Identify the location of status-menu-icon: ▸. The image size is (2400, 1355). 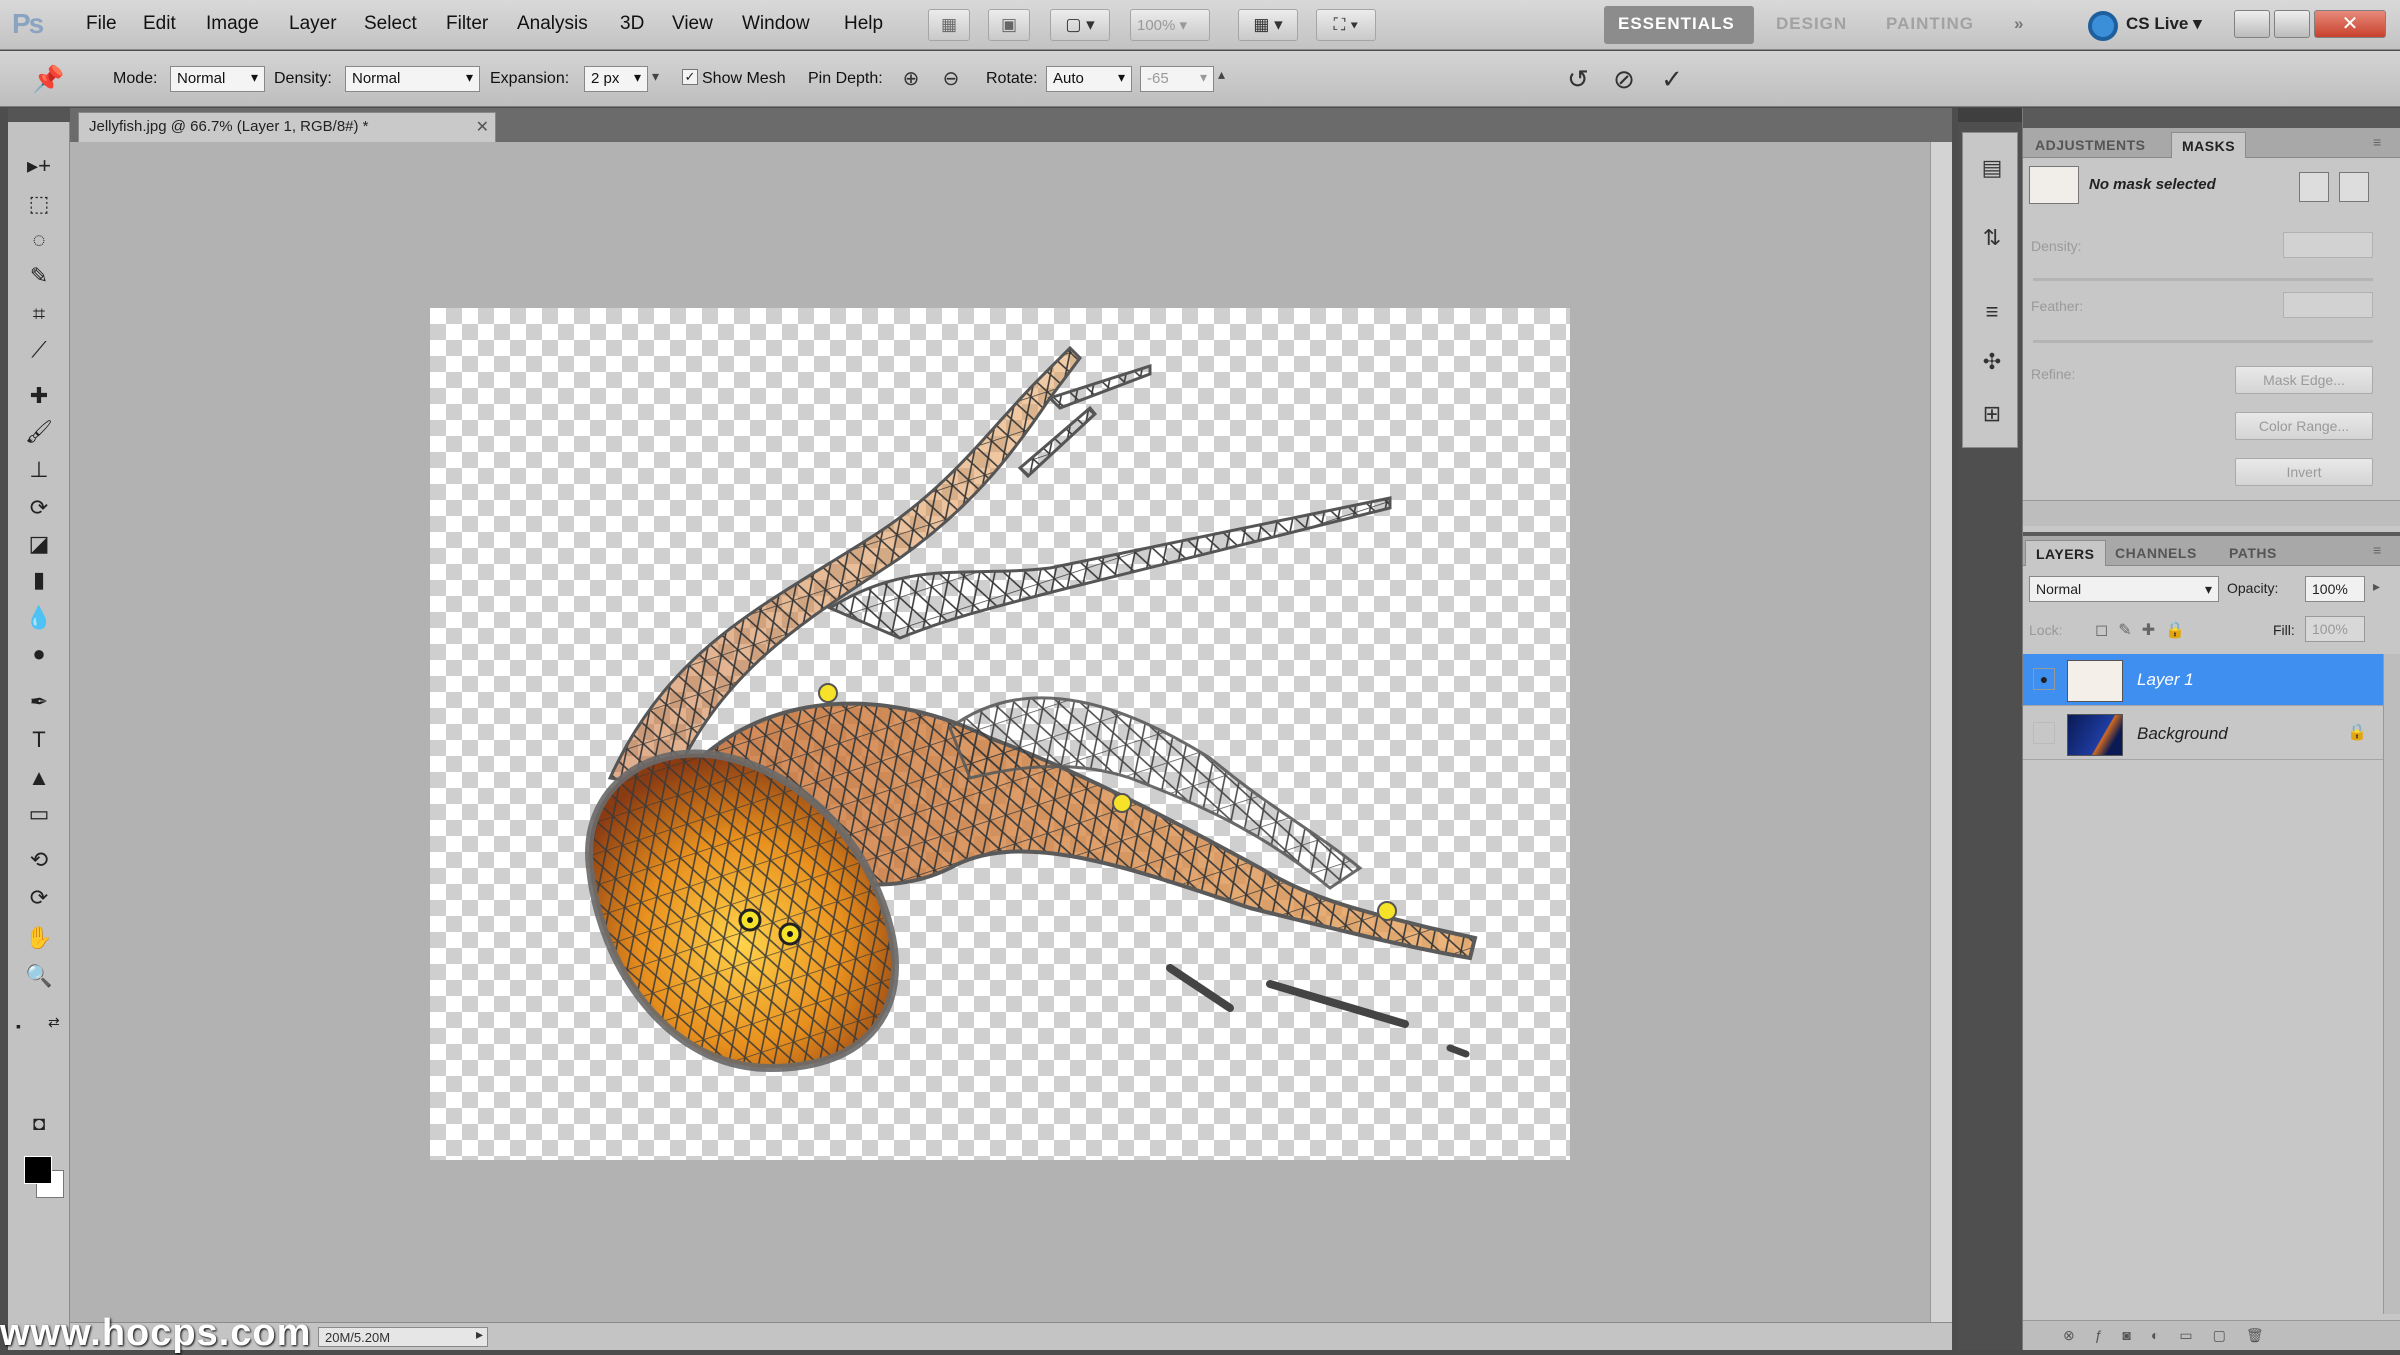
(479, 1334).